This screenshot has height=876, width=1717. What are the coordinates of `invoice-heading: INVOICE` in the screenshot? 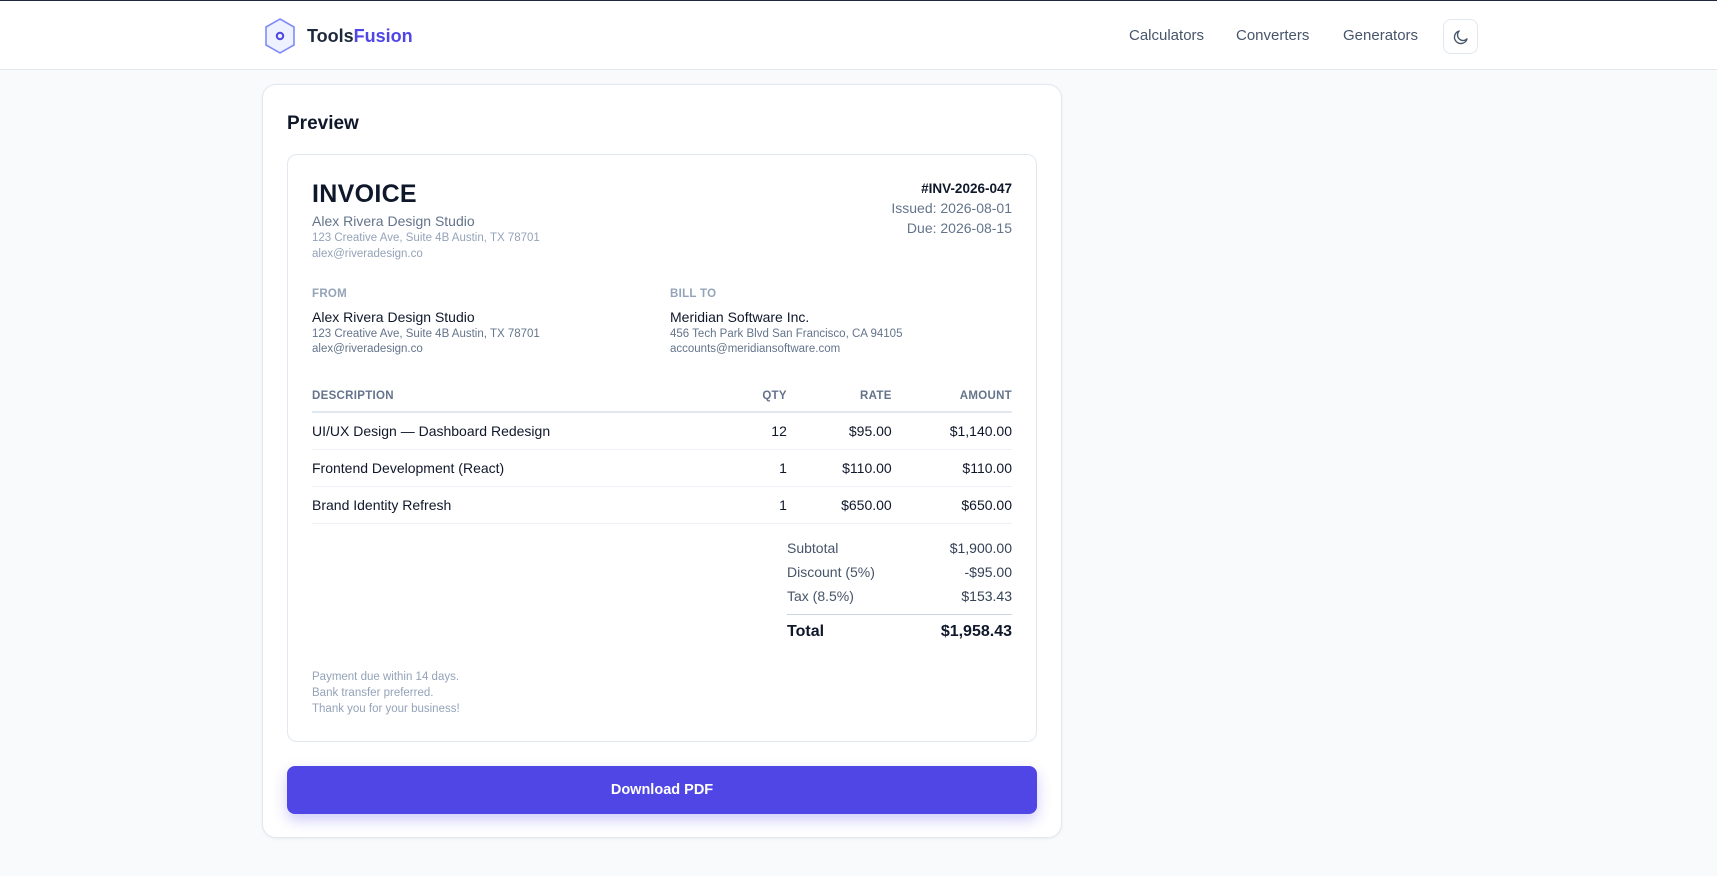 It's located at (364, 194).